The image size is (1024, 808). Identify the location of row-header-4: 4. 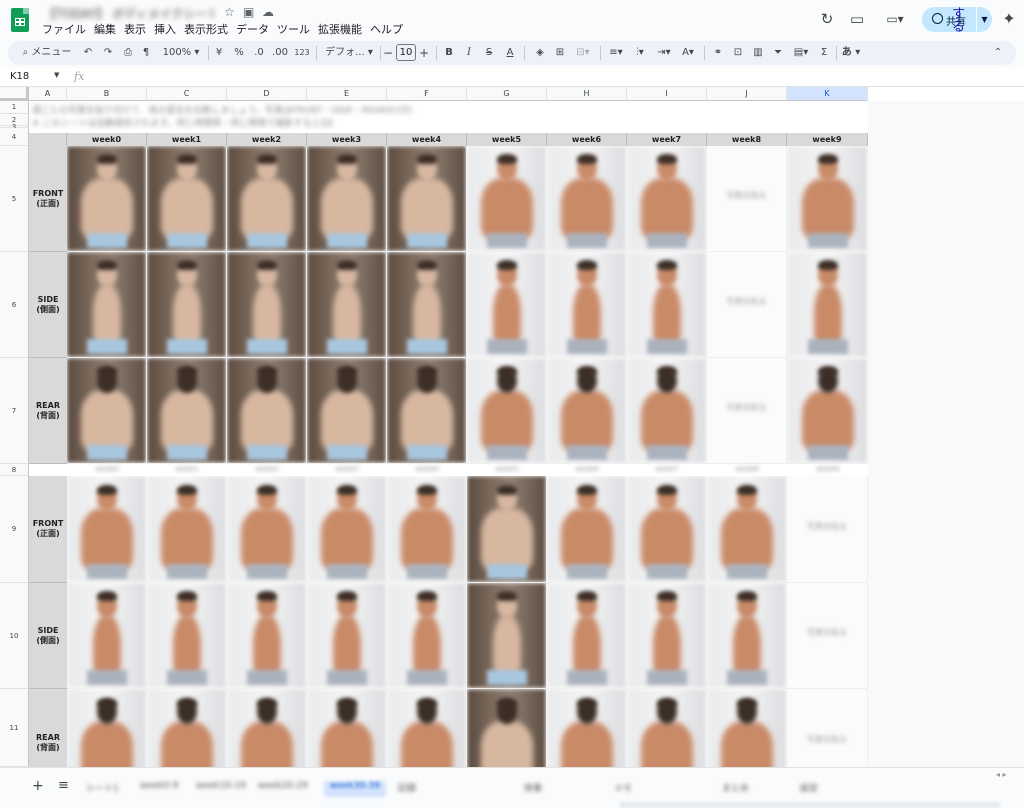
(14, 137).